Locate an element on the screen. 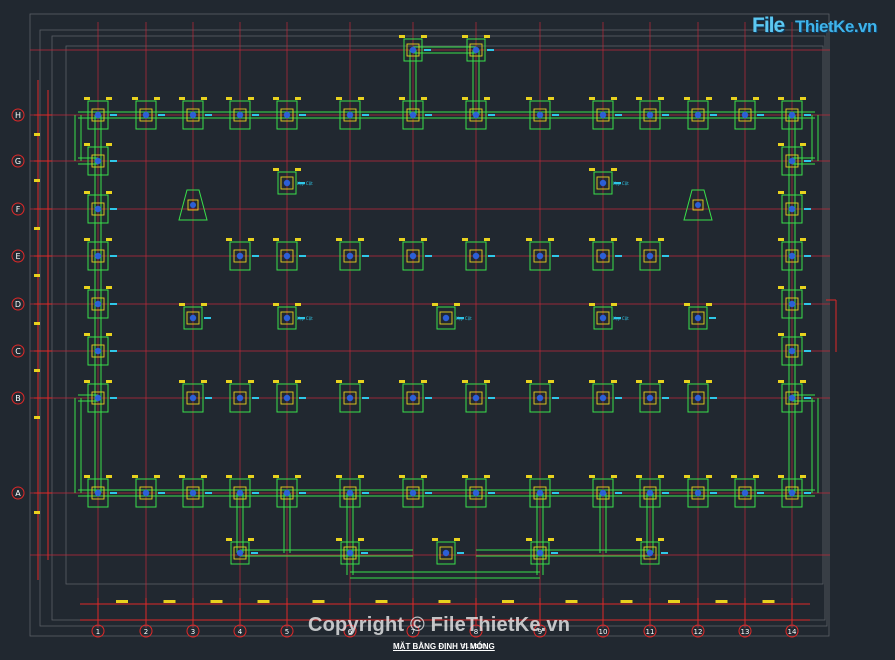 The width and height of the screenshot is (895, 660). grid-col-label: 14 is located at coordinates (792, 632).